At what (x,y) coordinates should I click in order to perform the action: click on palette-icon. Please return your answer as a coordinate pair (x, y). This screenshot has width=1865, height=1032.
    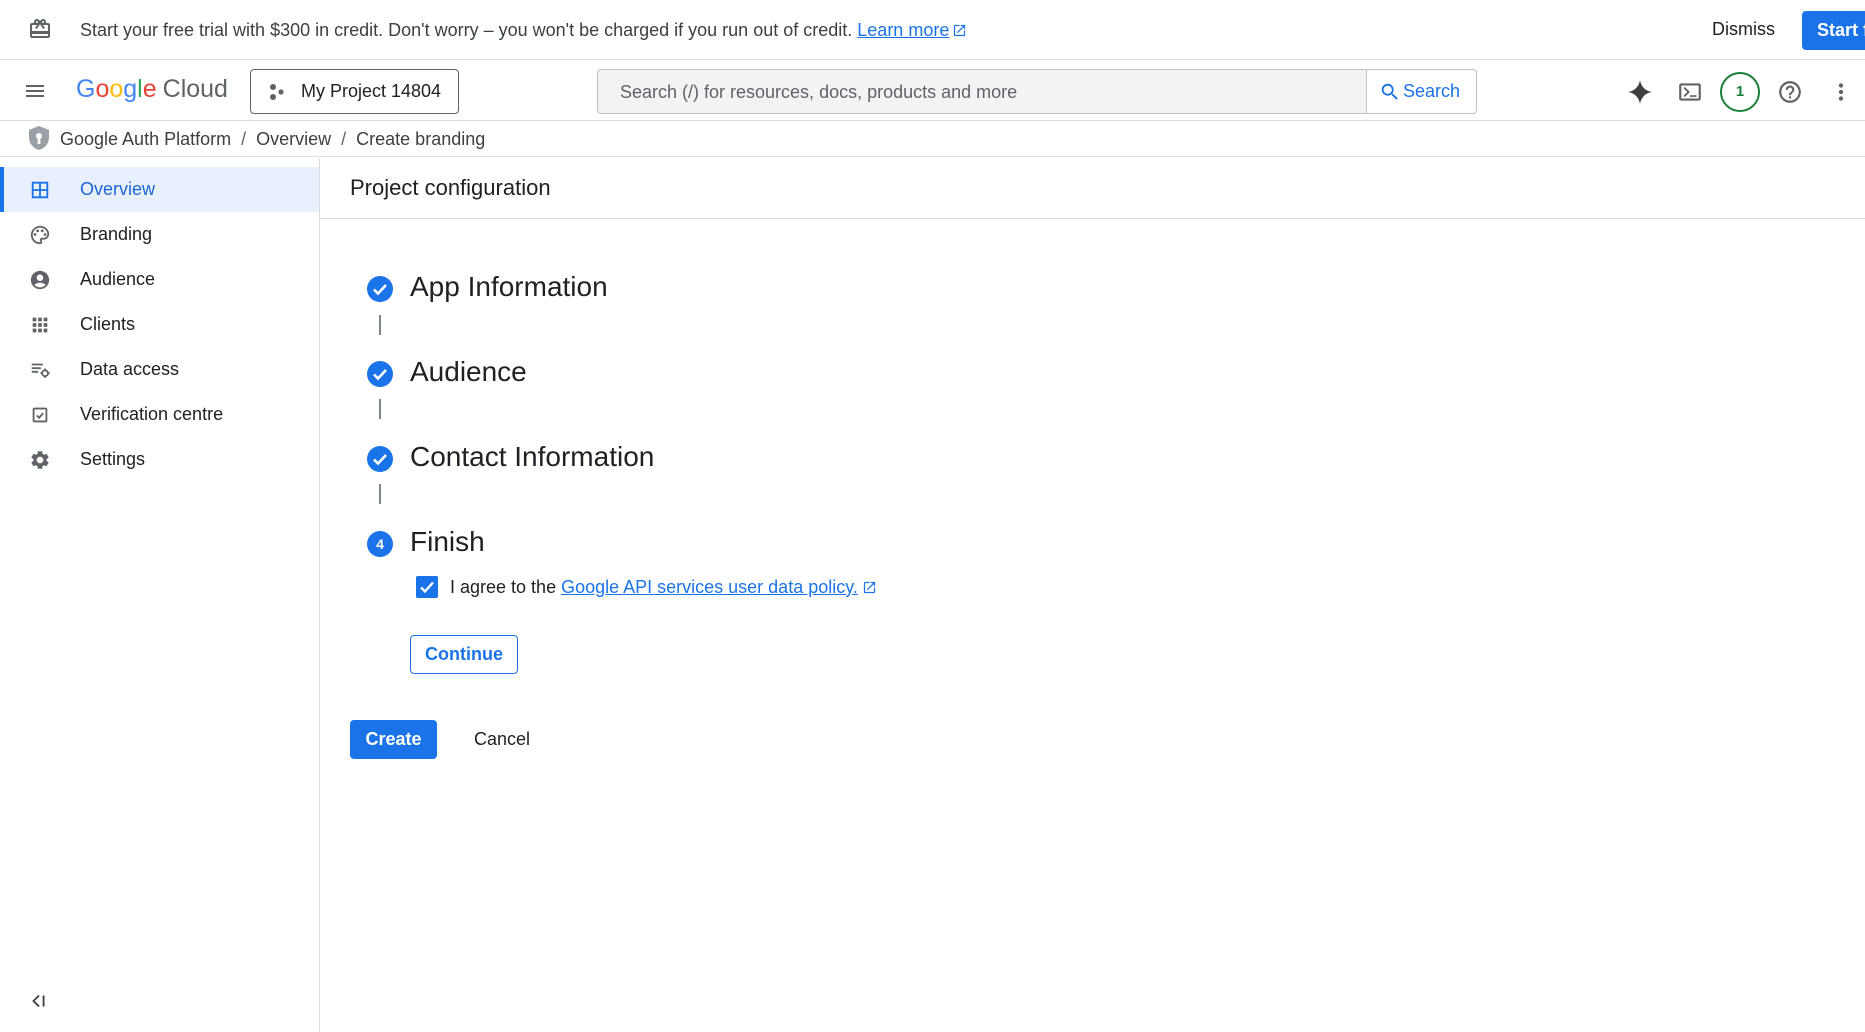
    Looking at the image, I should click on (40, 234).